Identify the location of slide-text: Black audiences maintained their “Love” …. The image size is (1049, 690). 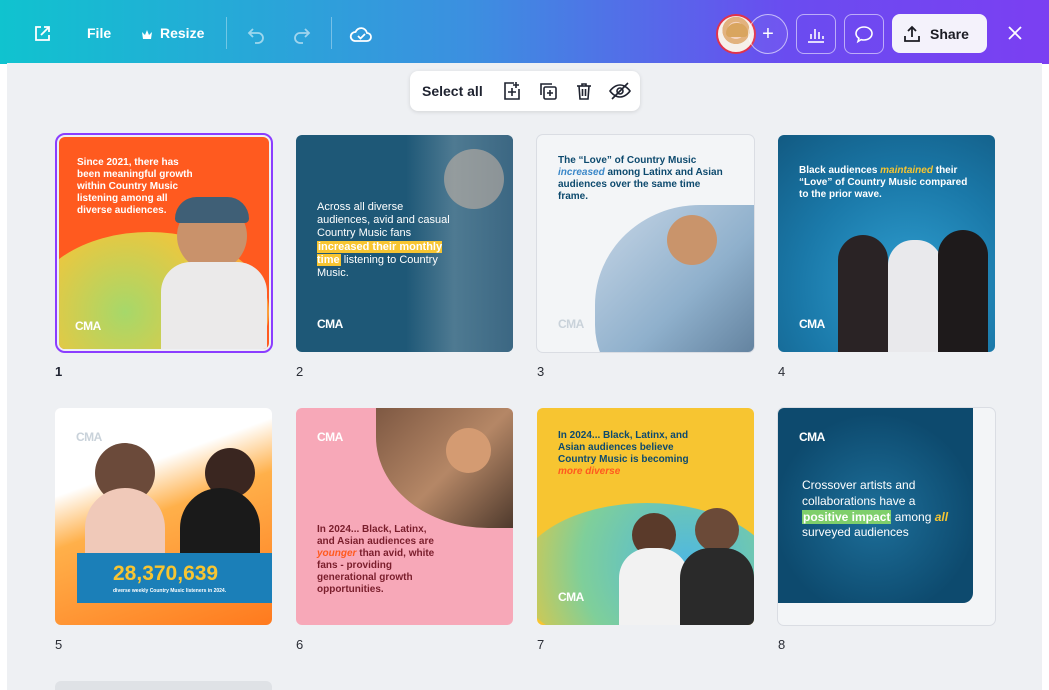
(883, 182).